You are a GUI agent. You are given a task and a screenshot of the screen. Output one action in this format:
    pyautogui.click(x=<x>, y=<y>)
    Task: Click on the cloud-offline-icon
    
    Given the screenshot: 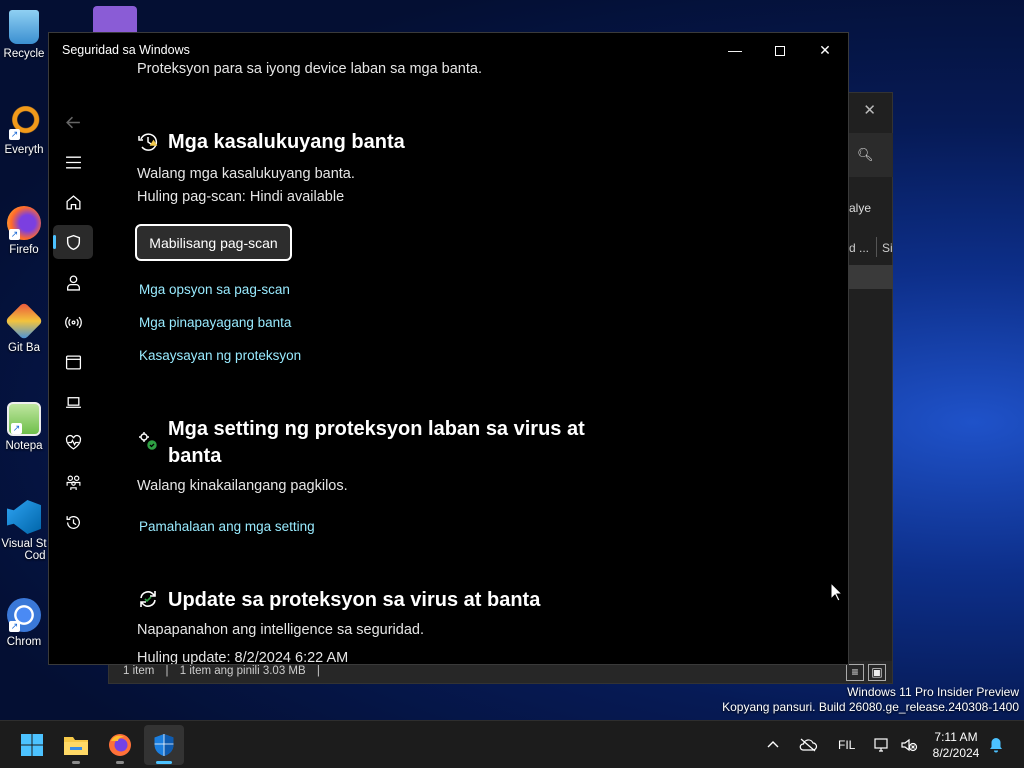 What is the action you would take?
    pyautogui.click(x=808, y=745)
    